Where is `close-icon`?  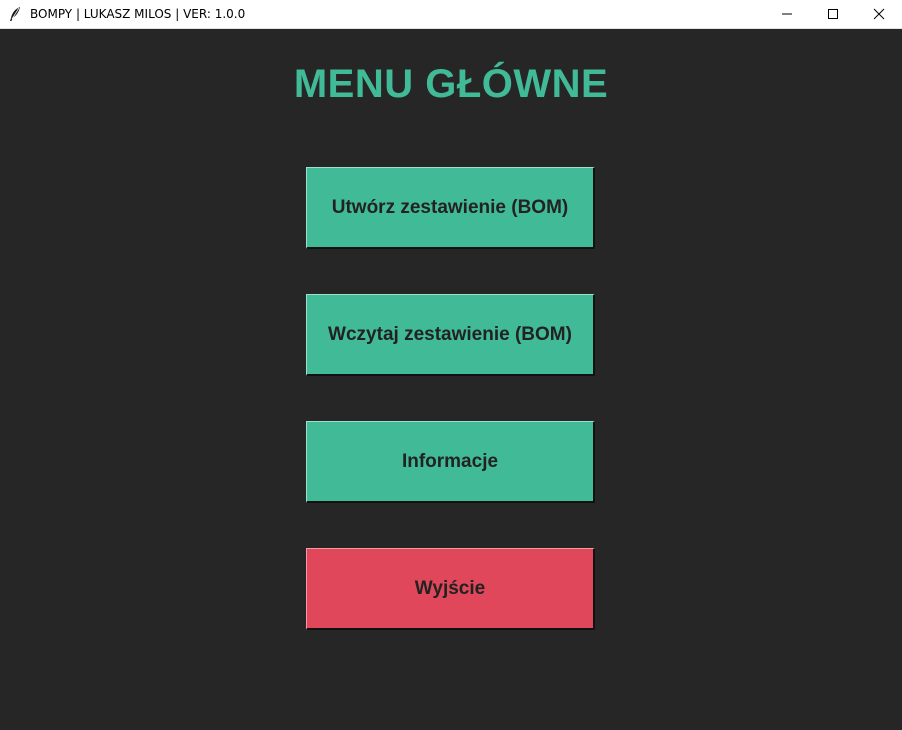
close-icon is located at coordinates (879, 14).